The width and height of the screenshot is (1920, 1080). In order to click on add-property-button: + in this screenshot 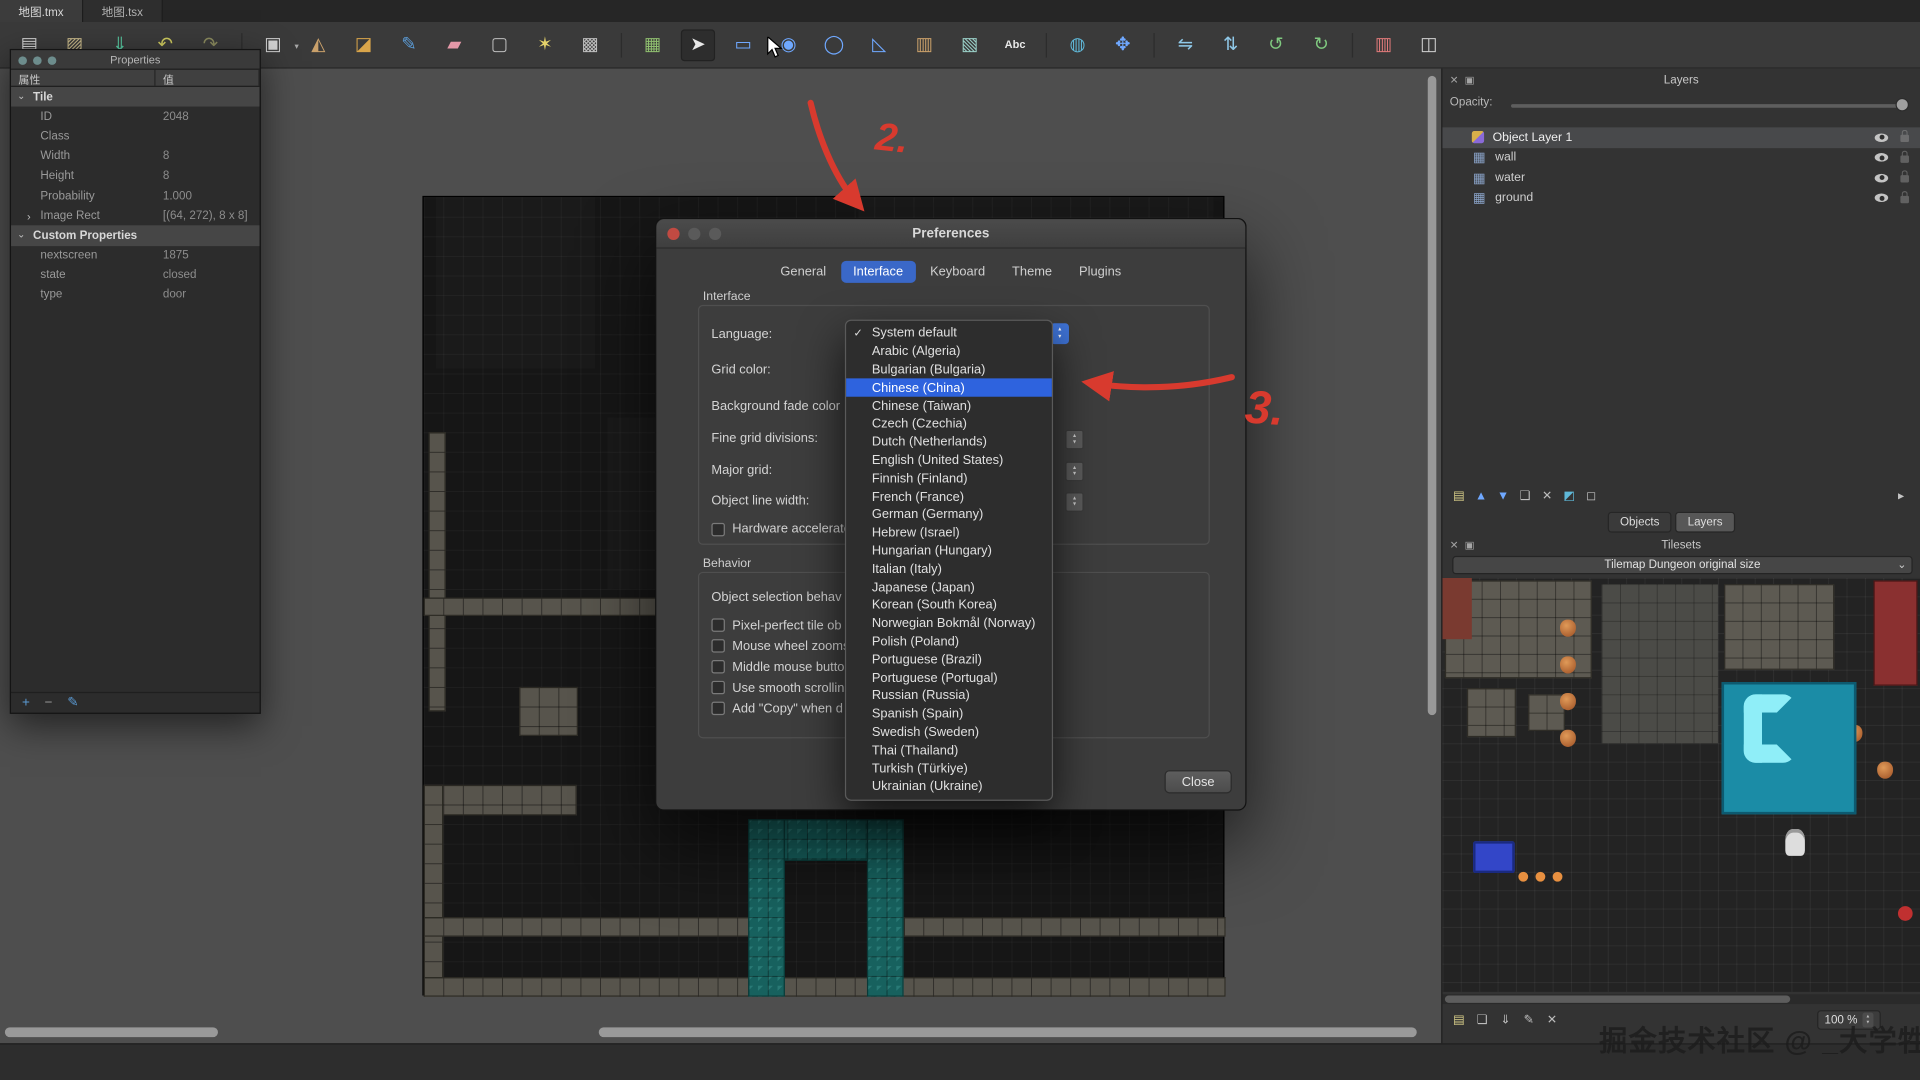, I will do `click(26, 702)`.